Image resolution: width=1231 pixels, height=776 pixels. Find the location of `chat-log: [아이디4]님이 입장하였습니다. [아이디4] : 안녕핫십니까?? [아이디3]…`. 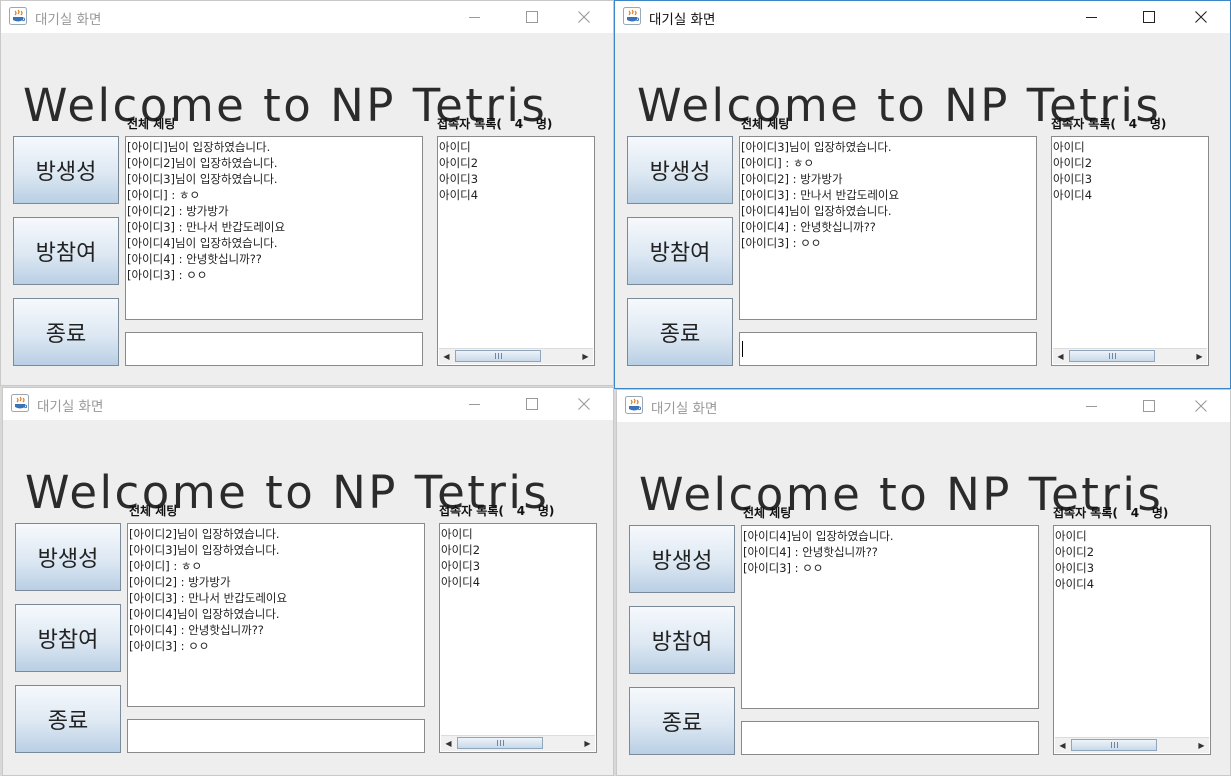

chat-log: [아이디4]님이 입장하였습니다. [아이디4] : 안녕핫십니까?? [아이디3]… is located at coordinates (890, 617).